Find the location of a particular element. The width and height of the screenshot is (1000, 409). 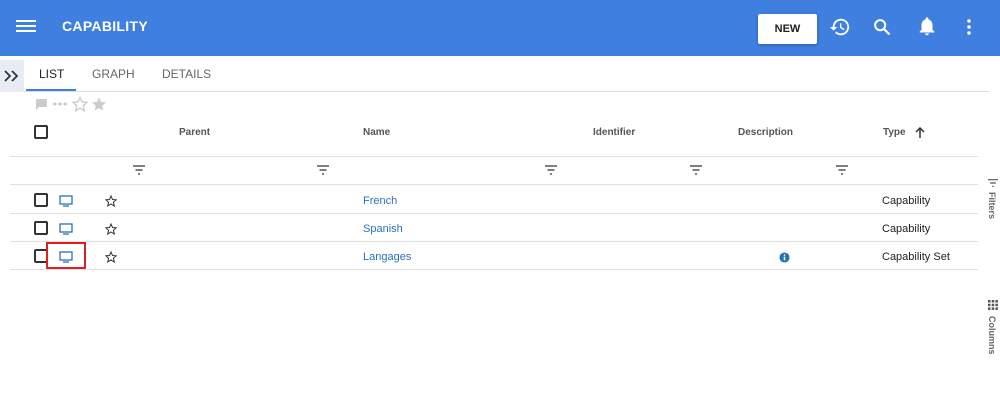

sort-ascending-icon is located at coordinates (920, 133).